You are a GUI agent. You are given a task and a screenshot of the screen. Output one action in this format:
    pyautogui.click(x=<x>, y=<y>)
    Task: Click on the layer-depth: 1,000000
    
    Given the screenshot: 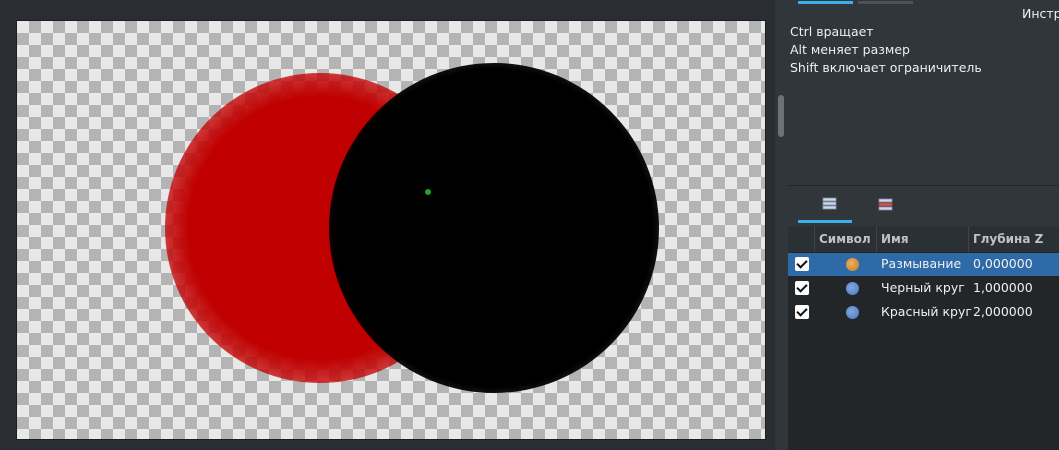 What is the action you would take?
    pyautogui.click(x=1003, y=287)
    